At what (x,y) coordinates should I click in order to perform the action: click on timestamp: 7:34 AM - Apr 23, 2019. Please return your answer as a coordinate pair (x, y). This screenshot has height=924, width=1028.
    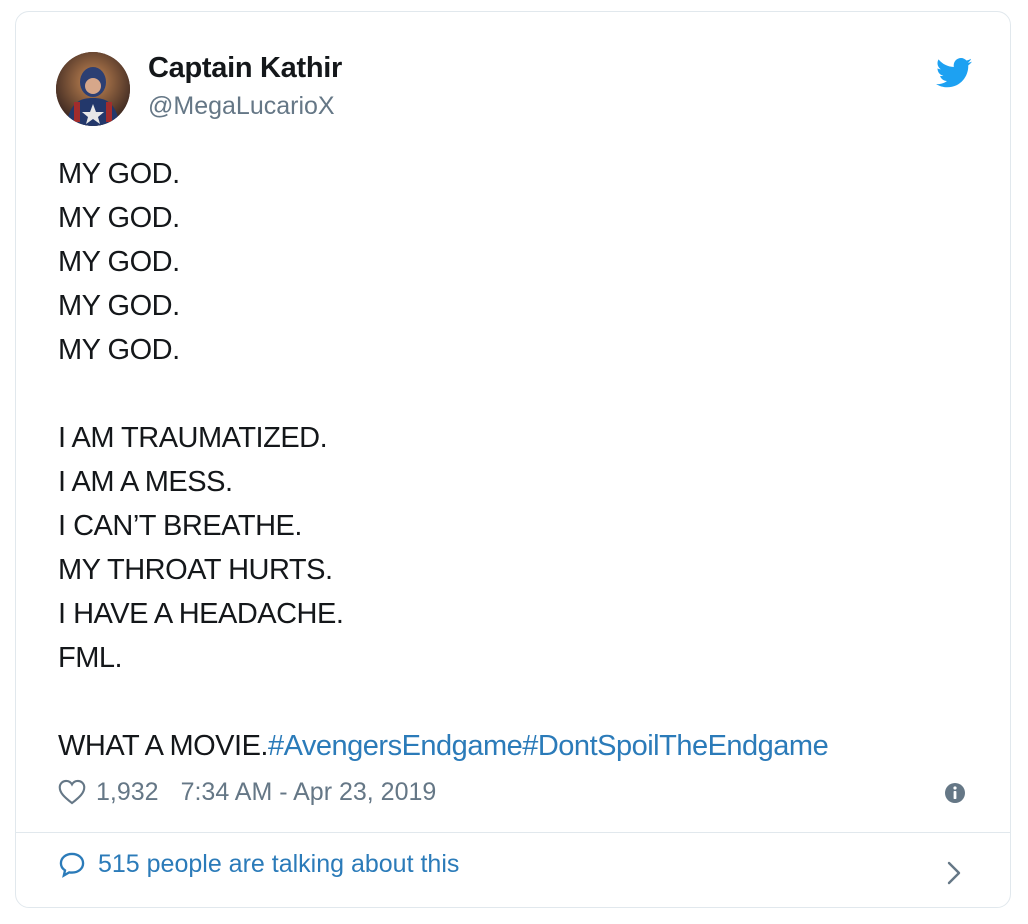
    Looking at the image, I should click on (309, 792).